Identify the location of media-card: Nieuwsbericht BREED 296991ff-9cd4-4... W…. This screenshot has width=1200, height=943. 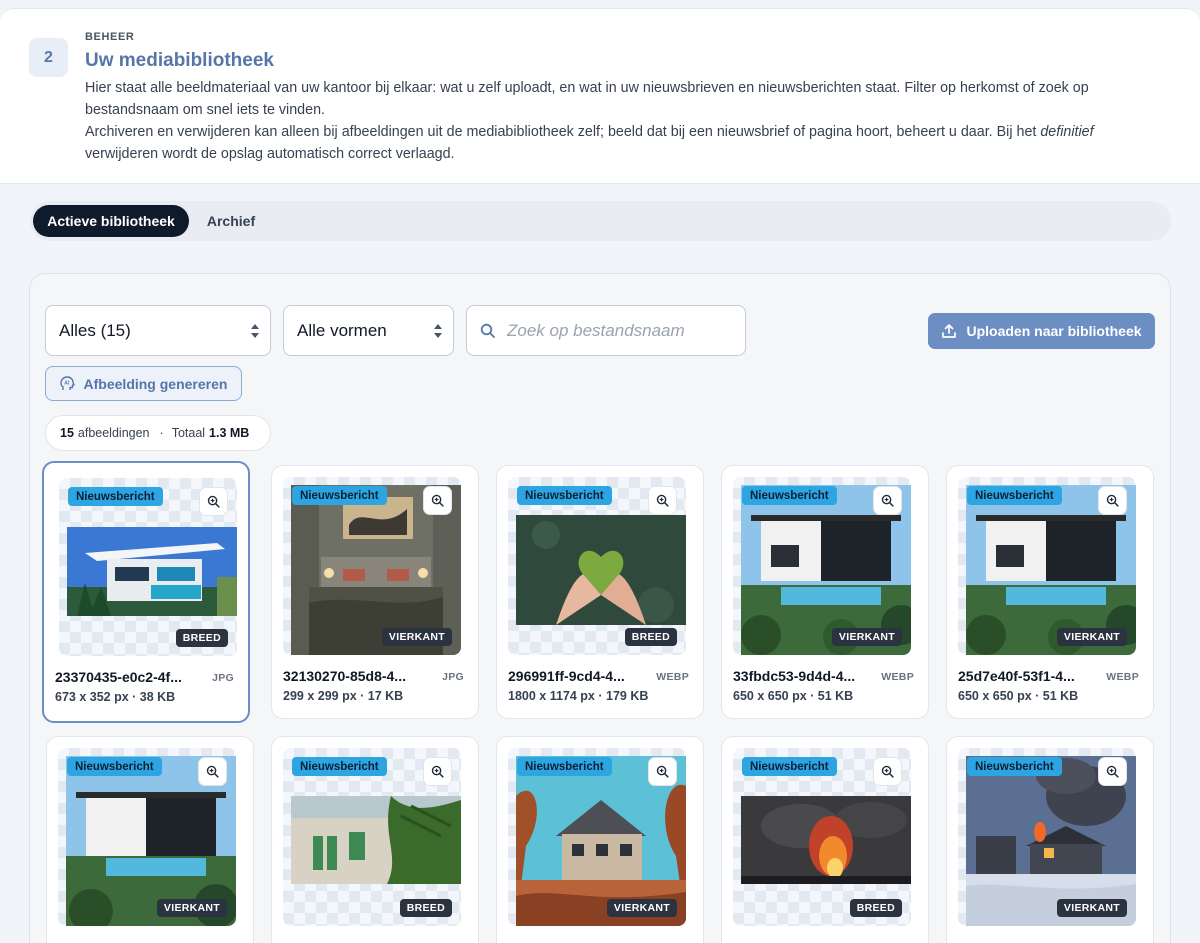
(600, 592).